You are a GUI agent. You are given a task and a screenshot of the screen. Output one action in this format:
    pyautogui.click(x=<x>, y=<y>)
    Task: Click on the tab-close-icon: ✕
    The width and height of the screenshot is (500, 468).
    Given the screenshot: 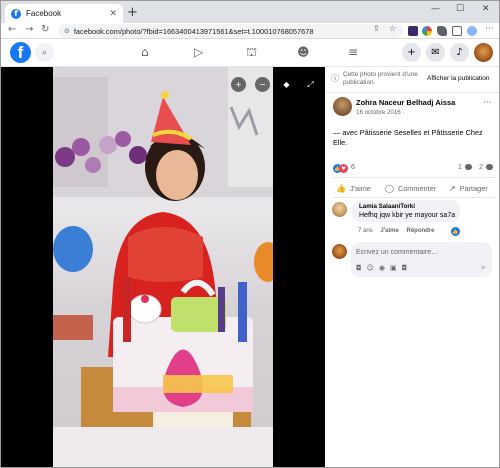 What is the action you would take?
    pyautogui.click(x=113, y=14)
    